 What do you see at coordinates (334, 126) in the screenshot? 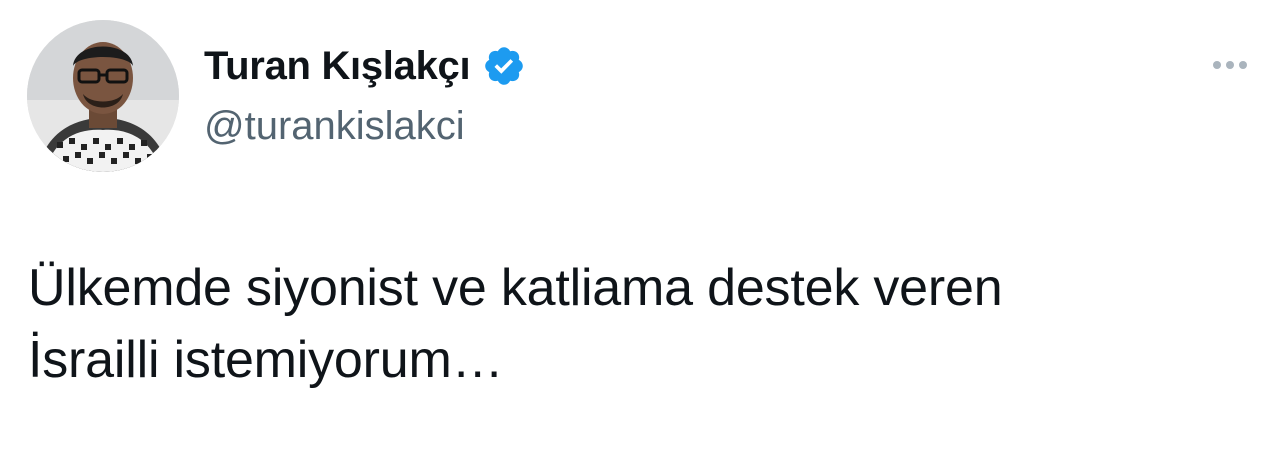
I see `author-handle: @turankislakci` at bounding box center [334, 126].